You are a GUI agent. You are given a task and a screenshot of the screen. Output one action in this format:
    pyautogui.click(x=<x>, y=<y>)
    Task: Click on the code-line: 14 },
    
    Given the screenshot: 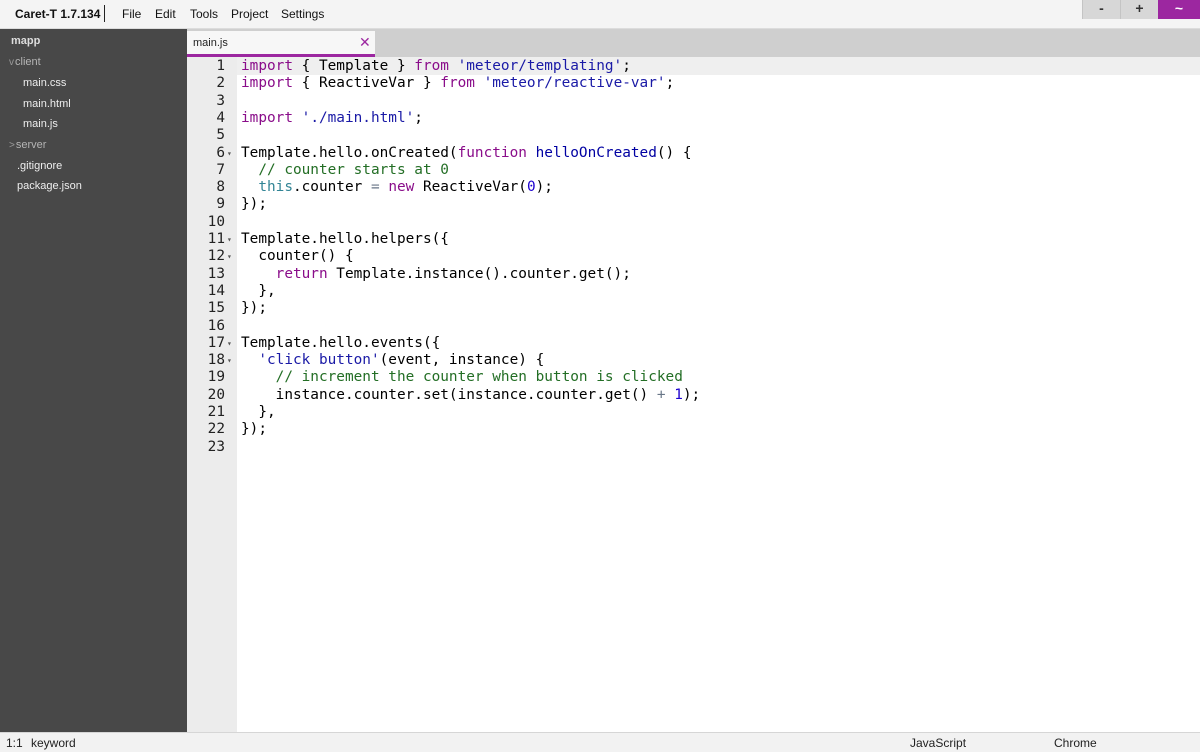 What is the action you would take?
    pyautogui.click(x=693, y=291)
    